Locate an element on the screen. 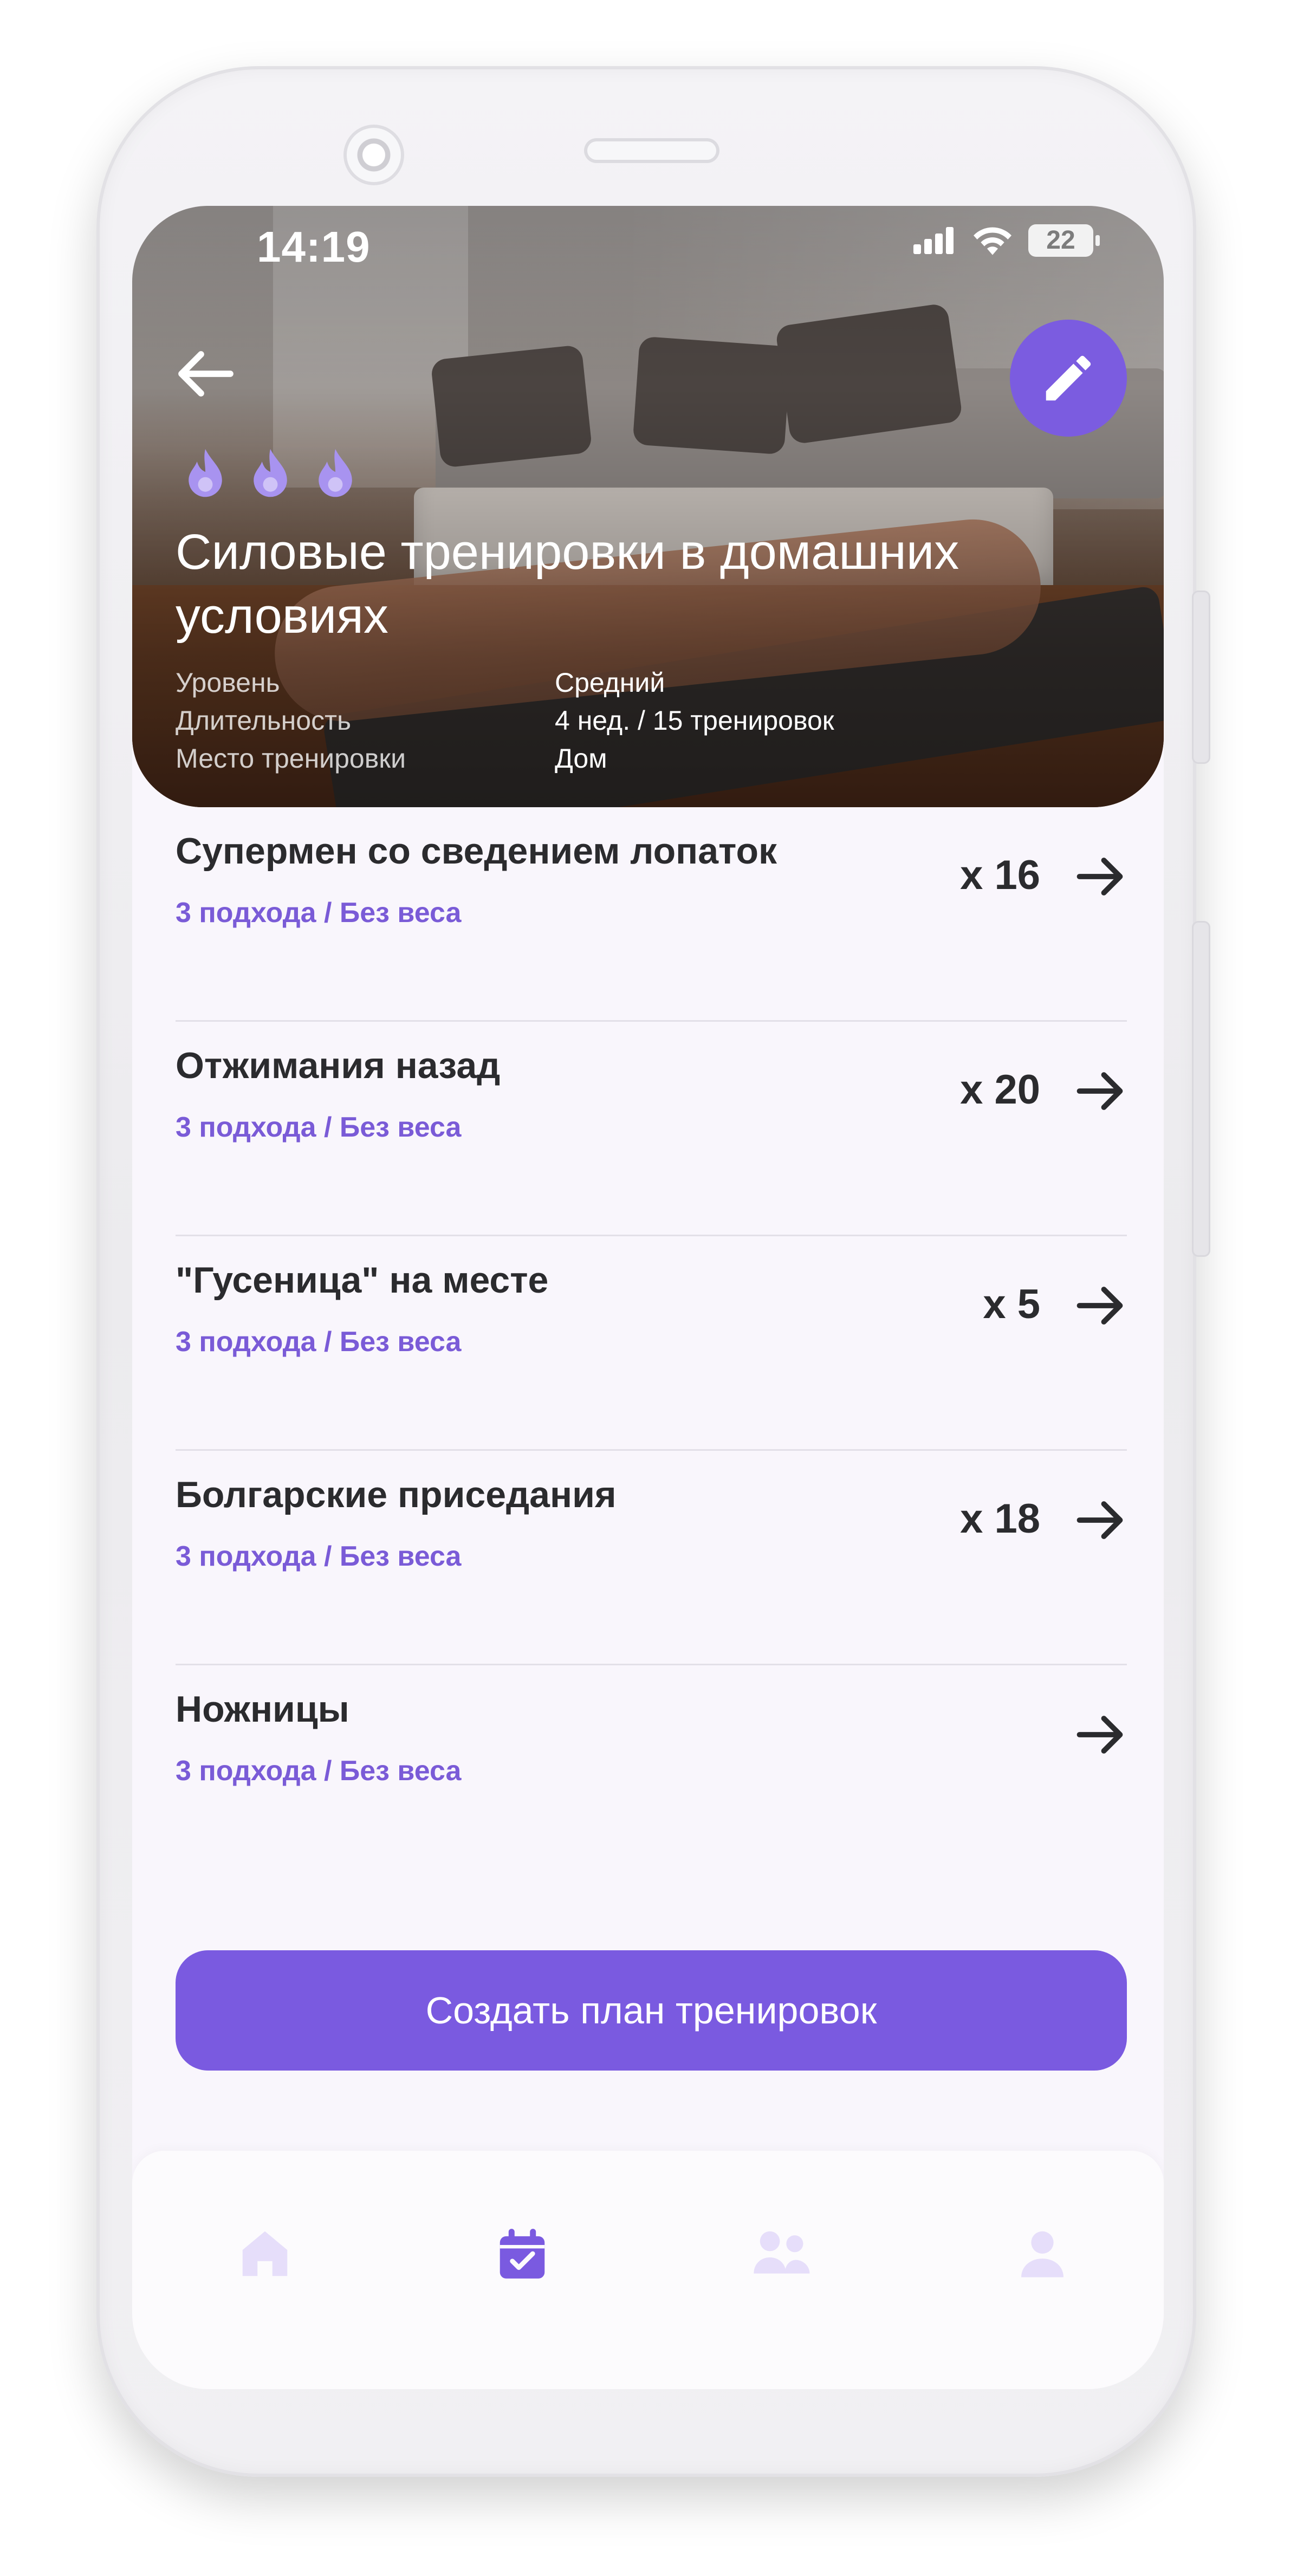 Image resolution: width=1310 pixels, height=2576 pixels. community-icon is located at coordinates (782, 2252).